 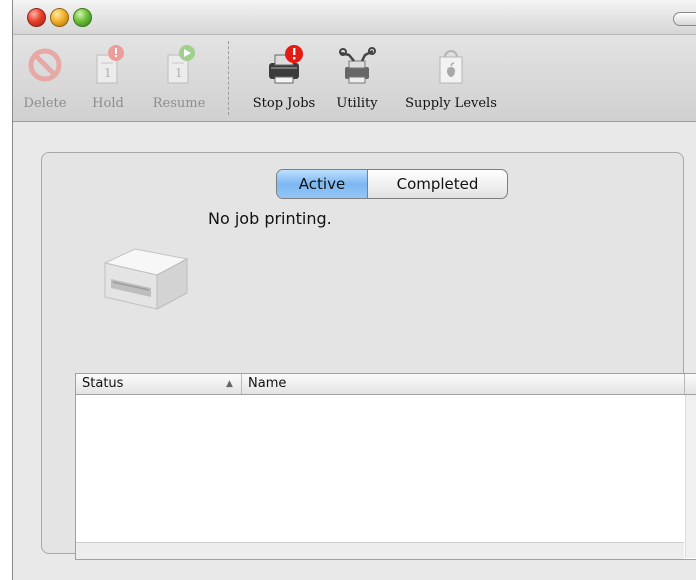 What do you see at coordinates (451, 103) in the screenshot?
I see `supply-levels-label: Supply Levels` at bounding box center [451, 103].